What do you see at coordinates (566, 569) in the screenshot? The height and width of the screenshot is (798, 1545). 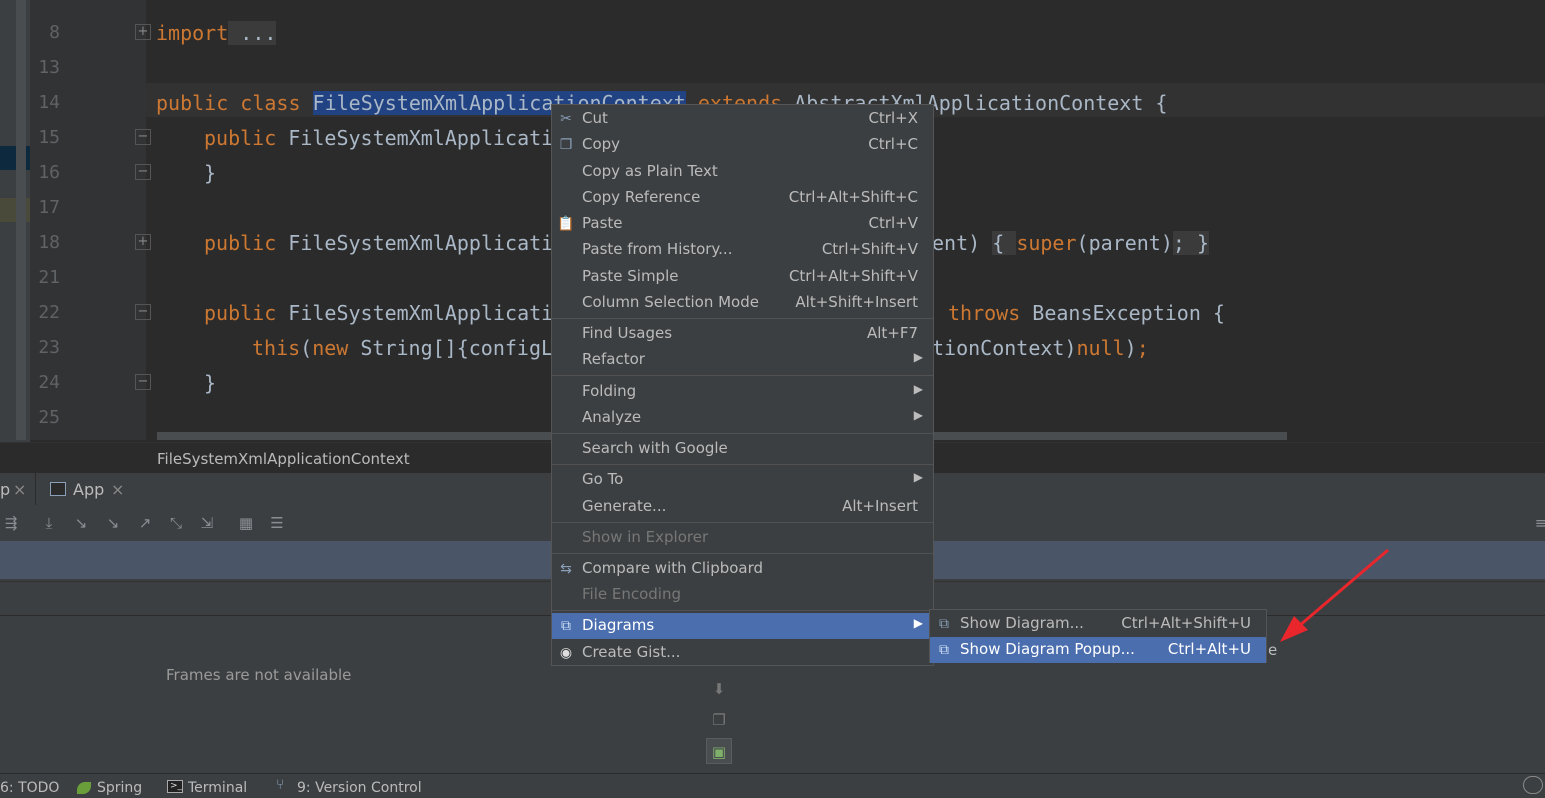 I see `compare-icon: ⇆` at bounding box center [566, 569].